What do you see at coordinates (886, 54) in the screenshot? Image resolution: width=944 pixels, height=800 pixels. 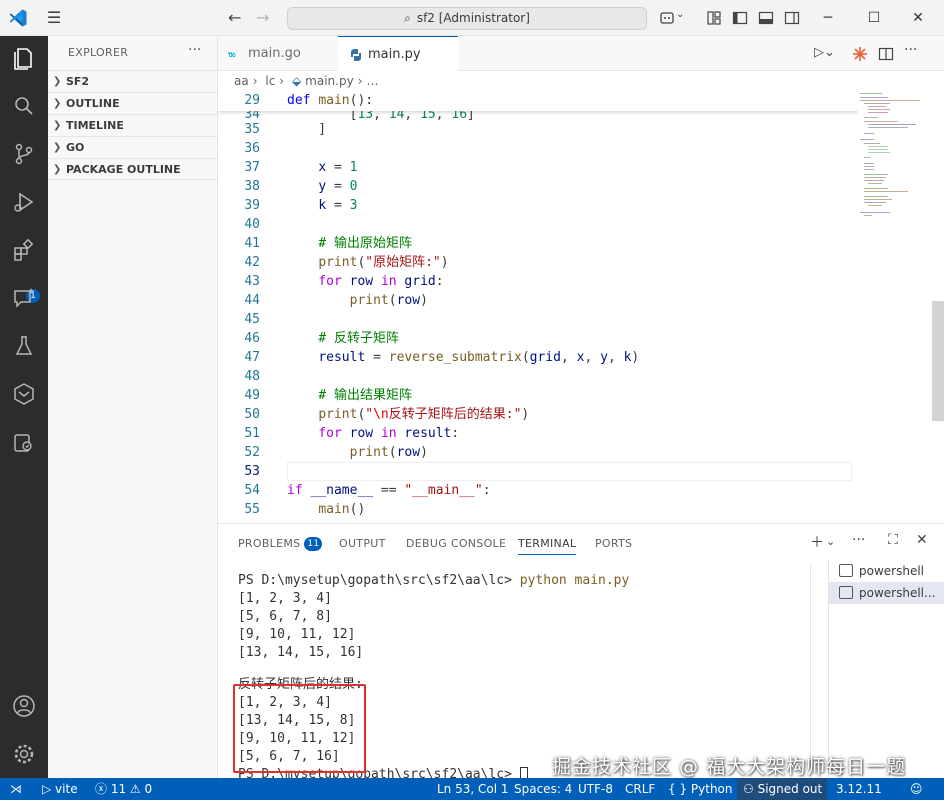 I see `split-editor-icon` at bounding box center [886, 54].